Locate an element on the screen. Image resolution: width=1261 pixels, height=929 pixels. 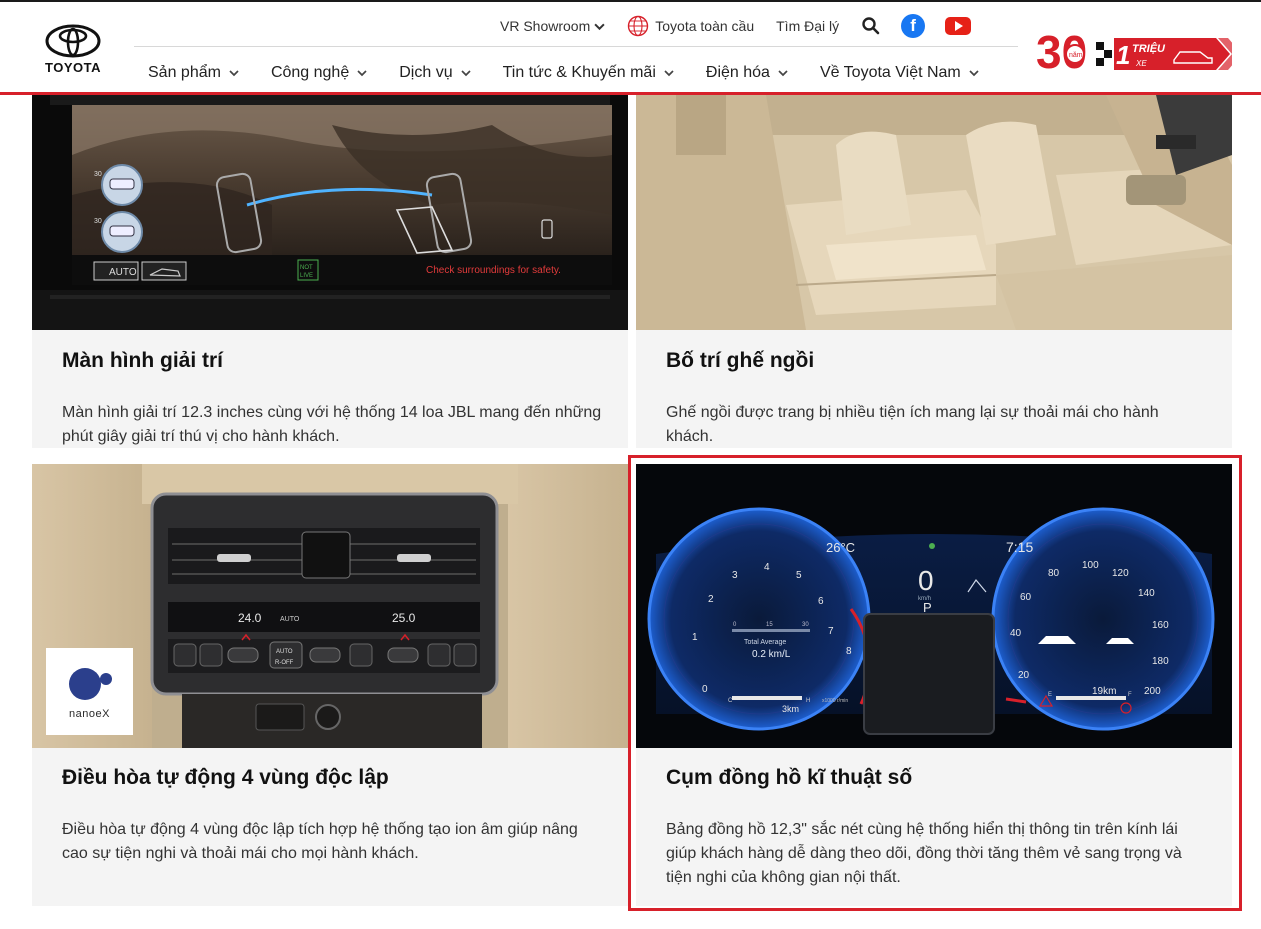
speed-tick: 120 is located at coordinates (1120, 573).